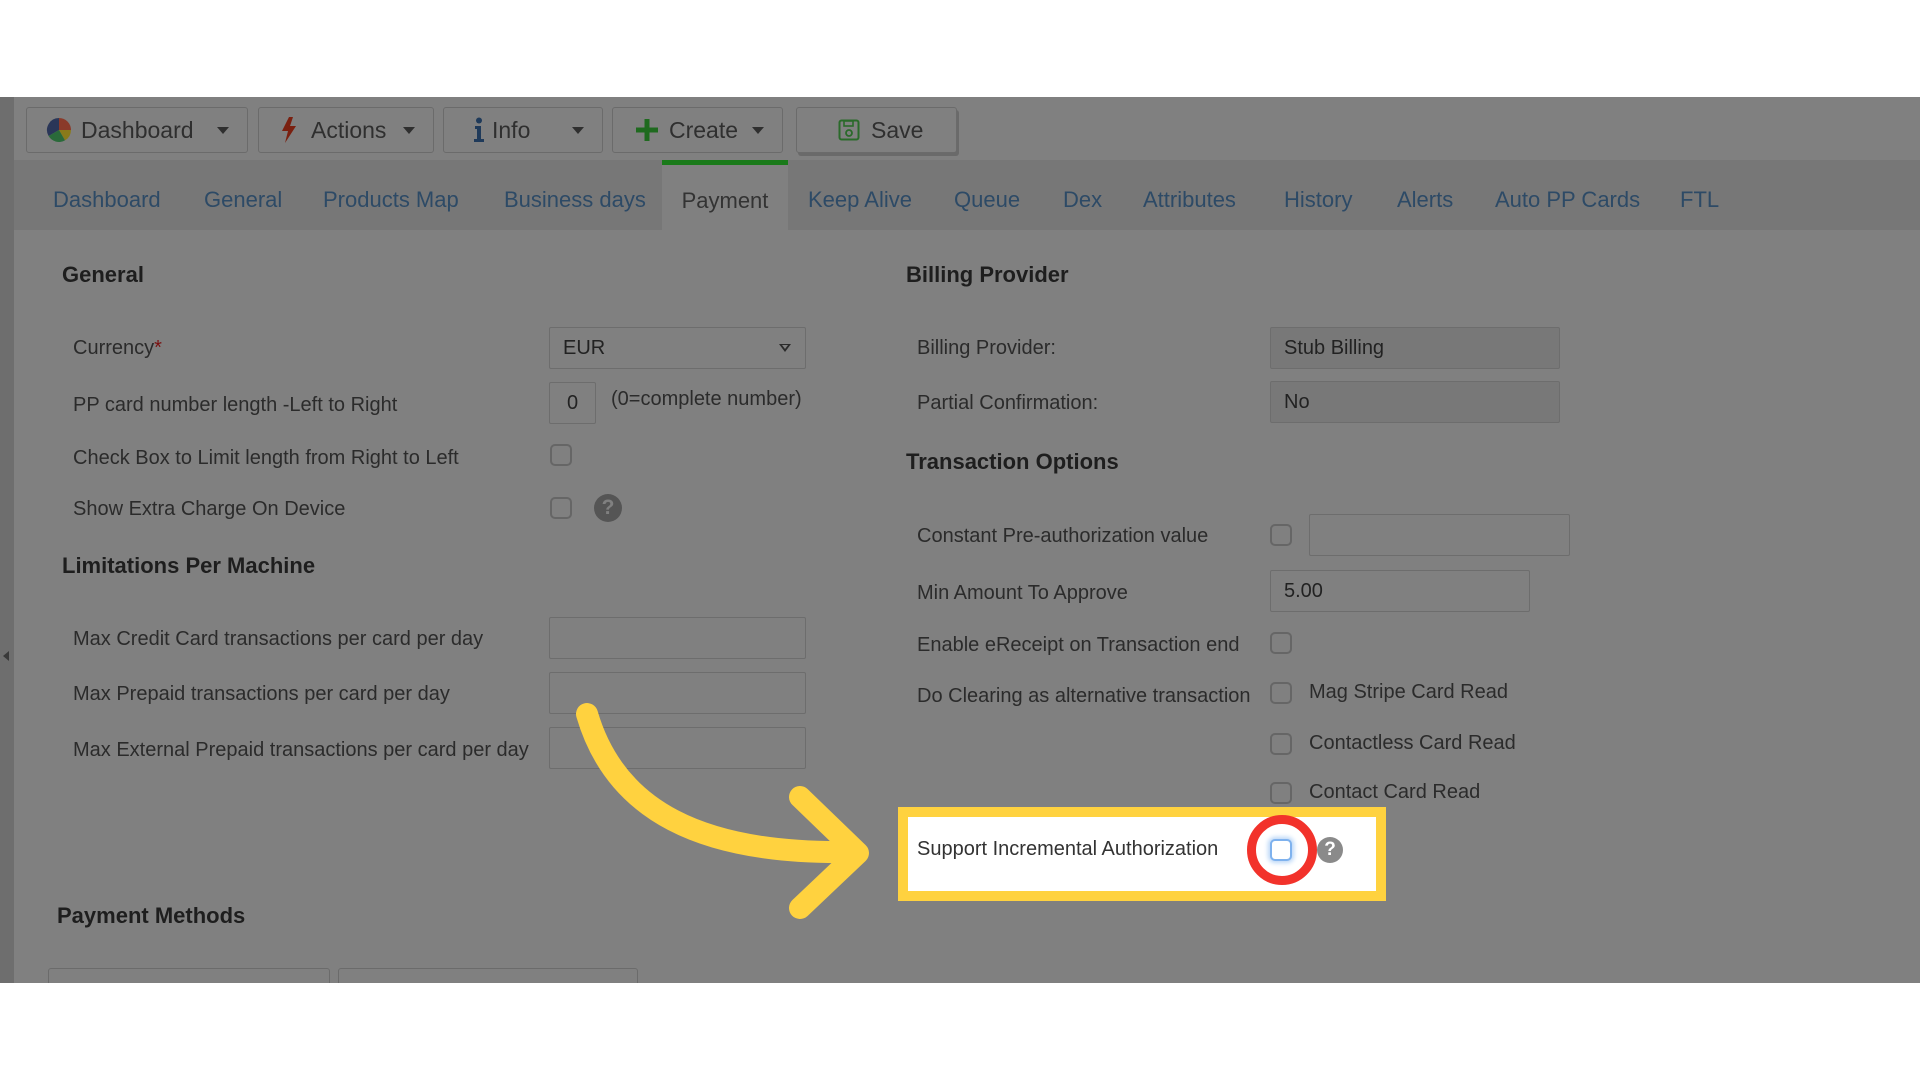 The height and width of the screenshot is (1080, 1920). I want to click on arrow-shaft, so click(719, 783).